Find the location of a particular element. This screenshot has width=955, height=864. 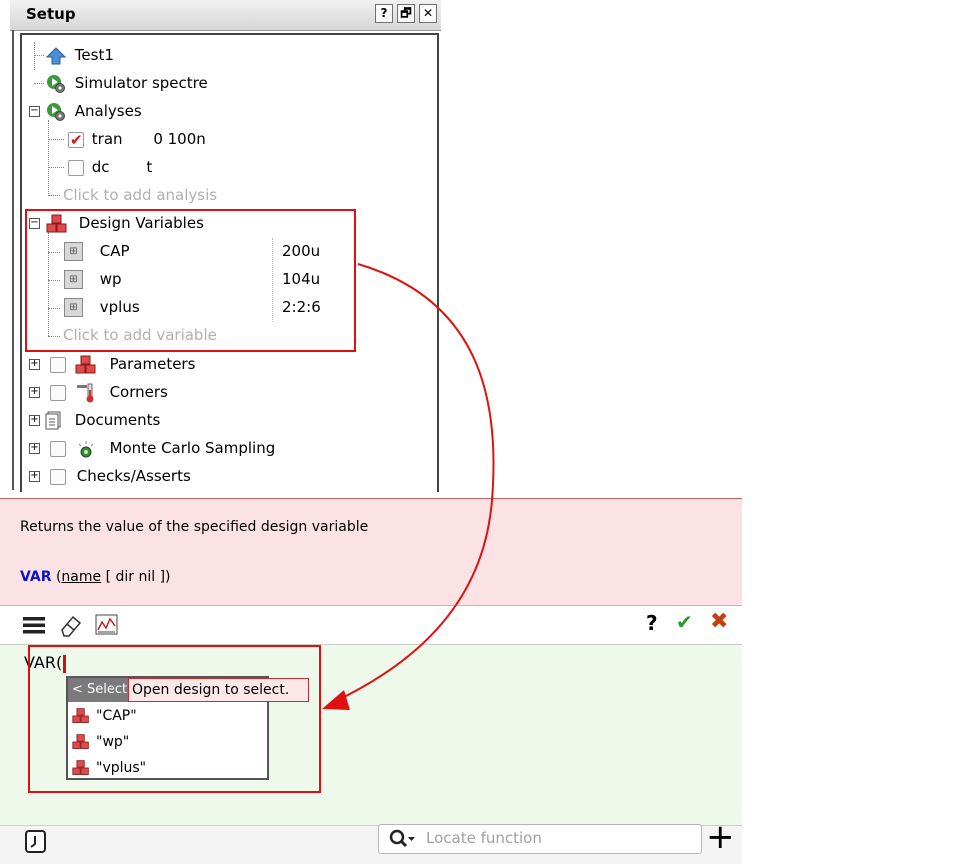

function-syntax: VAR (name [ dir nil ]) is located at coordinates (95, 577).